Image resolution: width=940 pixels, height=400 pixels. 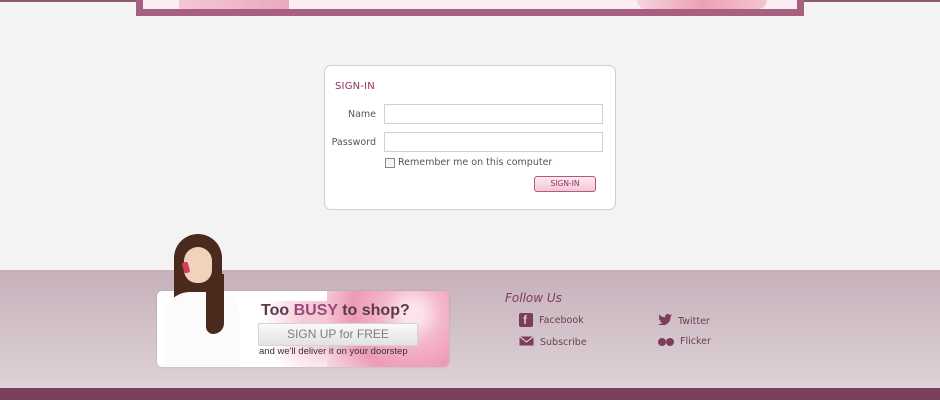 What do you see at coordinates (695, 341) in the screenshot?
I see `flicker-label: Flicker` at bounding box center [695, 341].